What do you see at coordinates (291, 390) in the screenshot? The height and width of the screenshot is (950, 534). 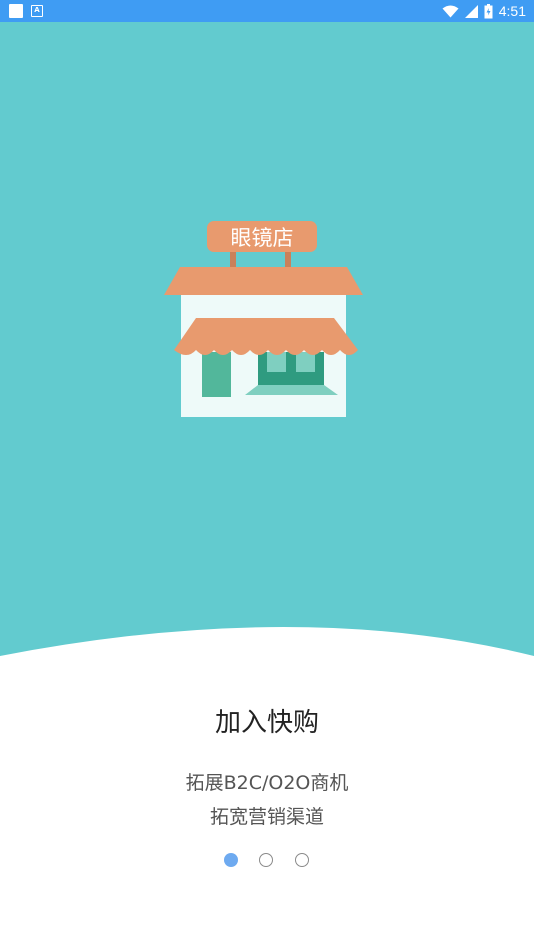 I see `shop-counter` at bounding box center [291, 390].